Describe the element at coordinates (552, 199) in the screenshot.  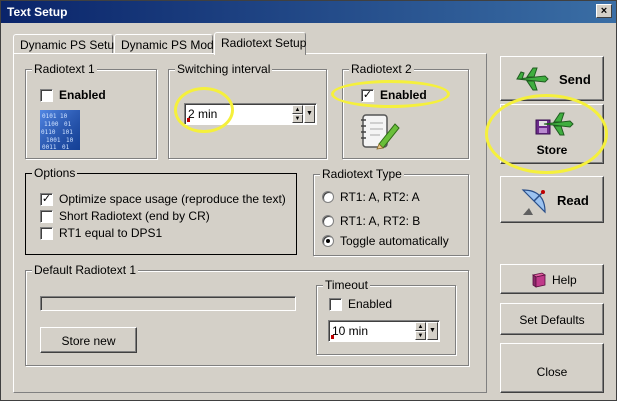
I see `read-button: Read` at that location.